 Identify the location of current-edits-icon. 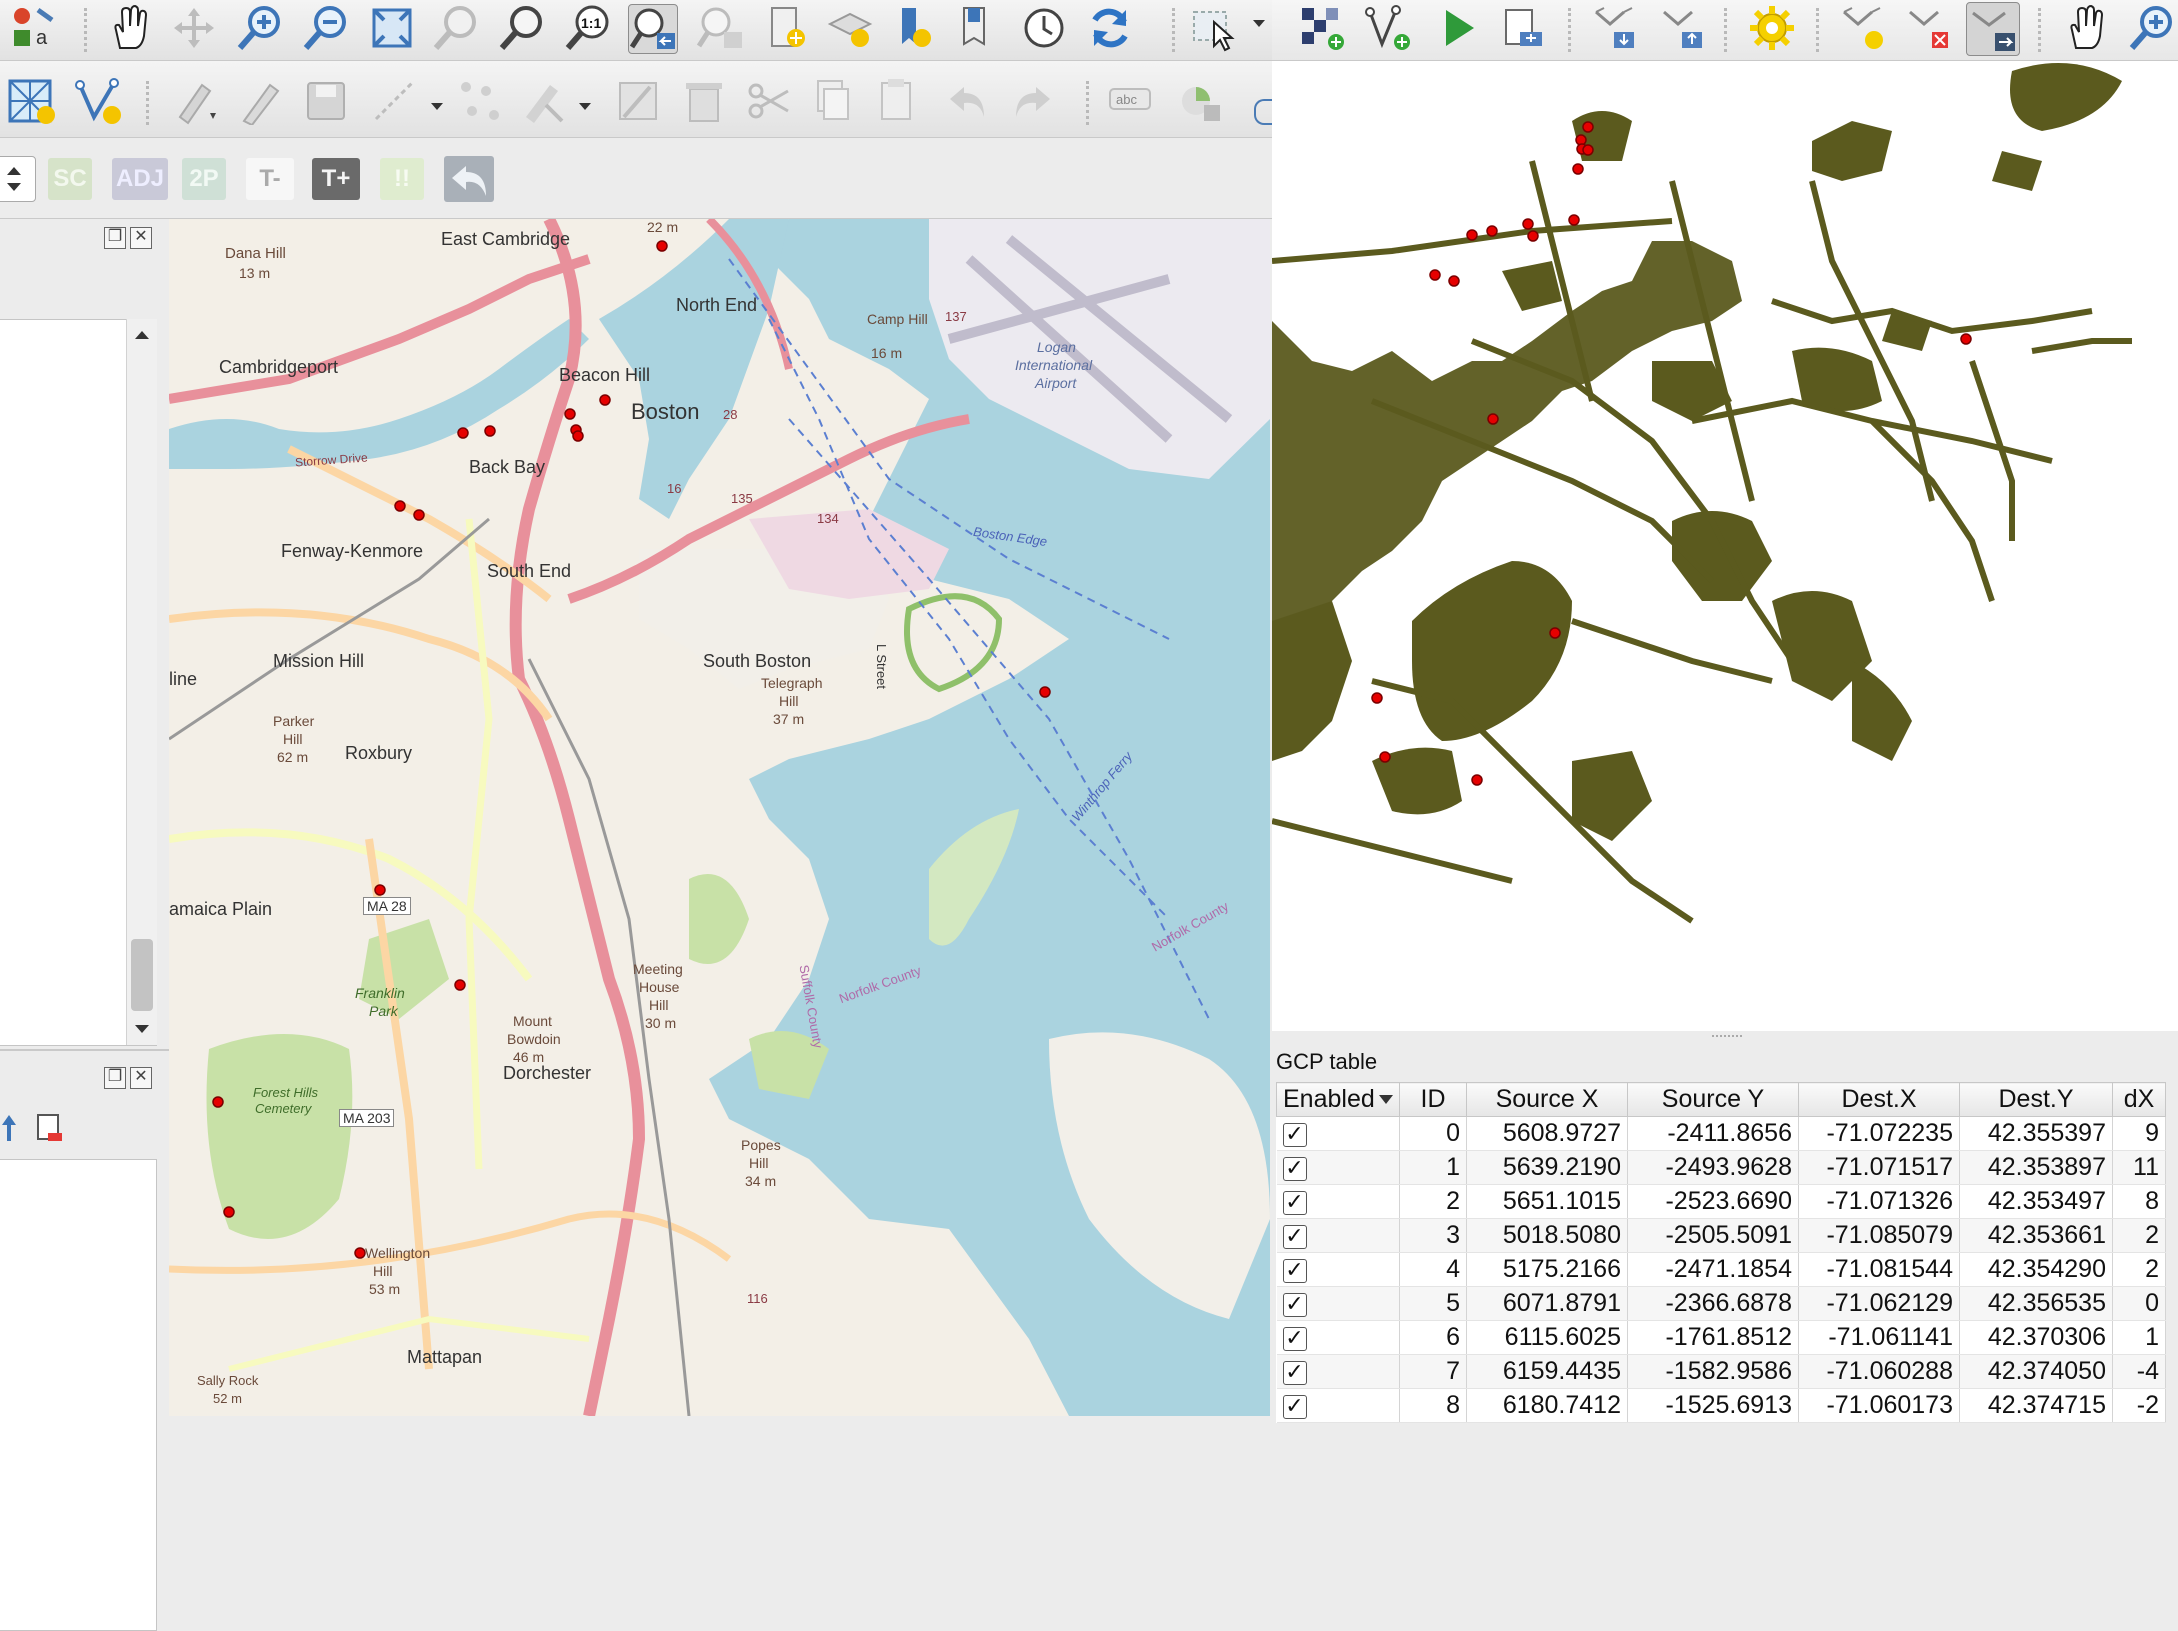
(196, 101).